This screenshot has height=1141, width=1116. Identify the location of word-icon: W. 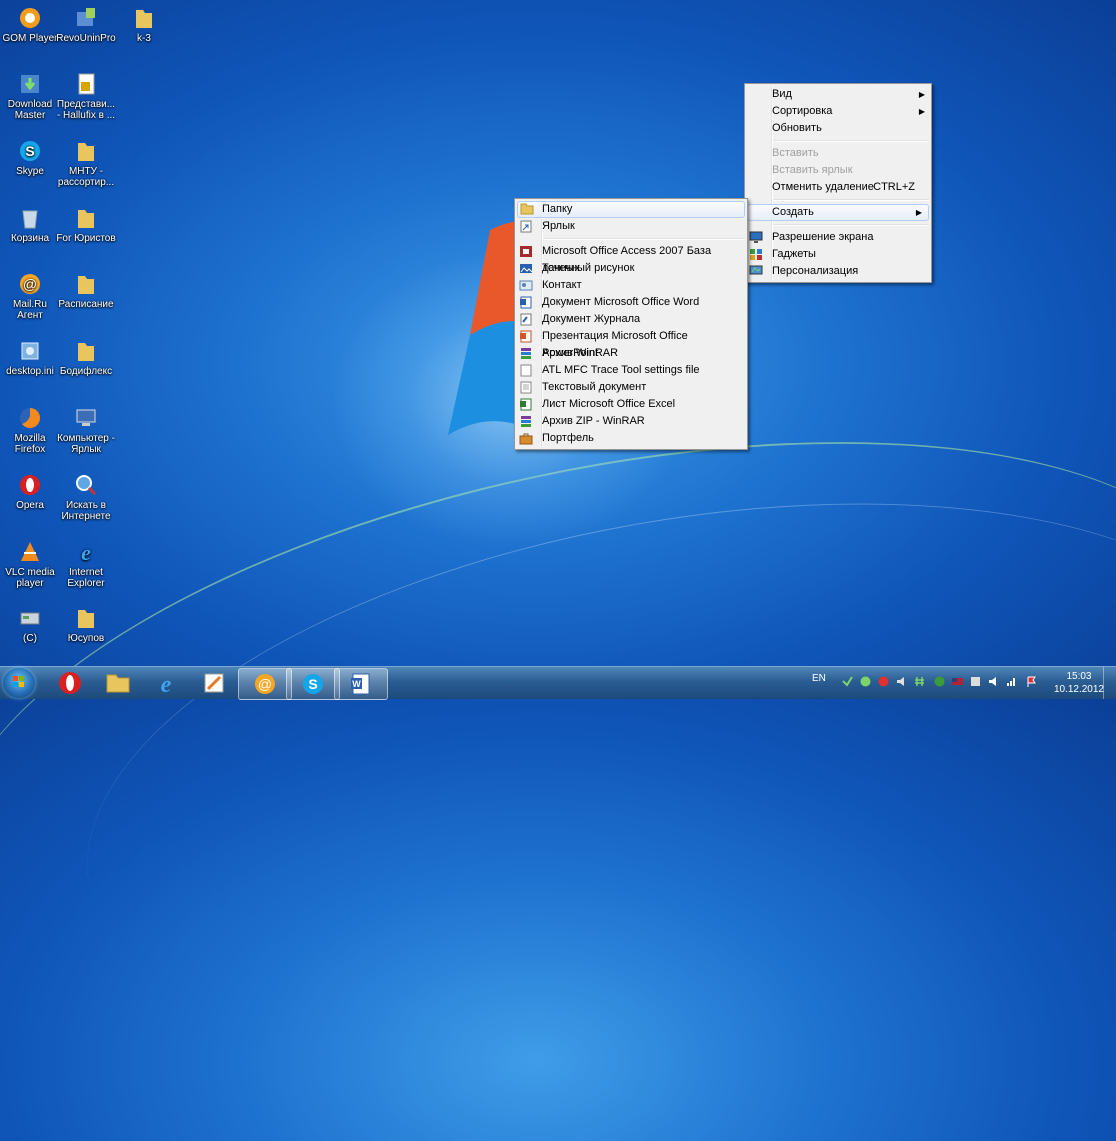
(360, 684).